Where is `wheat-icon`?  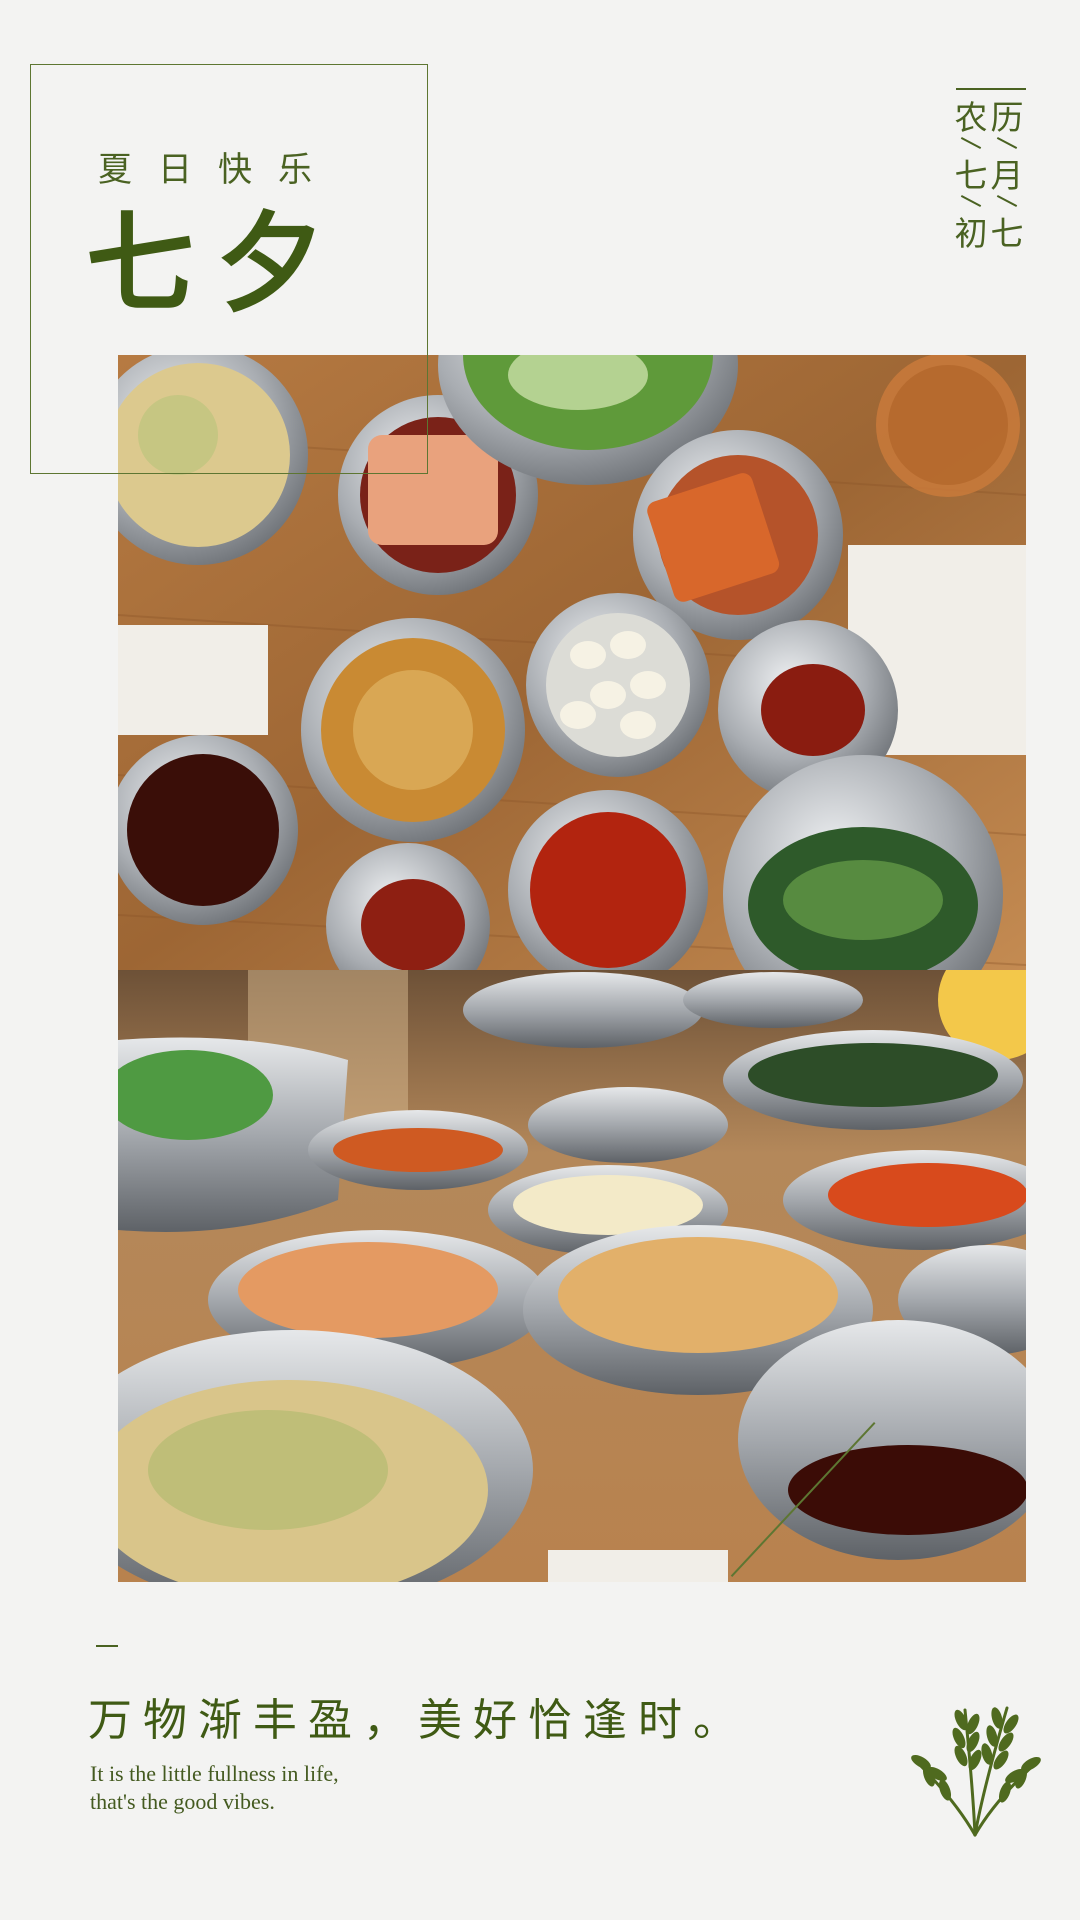
wheat-icon is located at coordinates (975, 1760).